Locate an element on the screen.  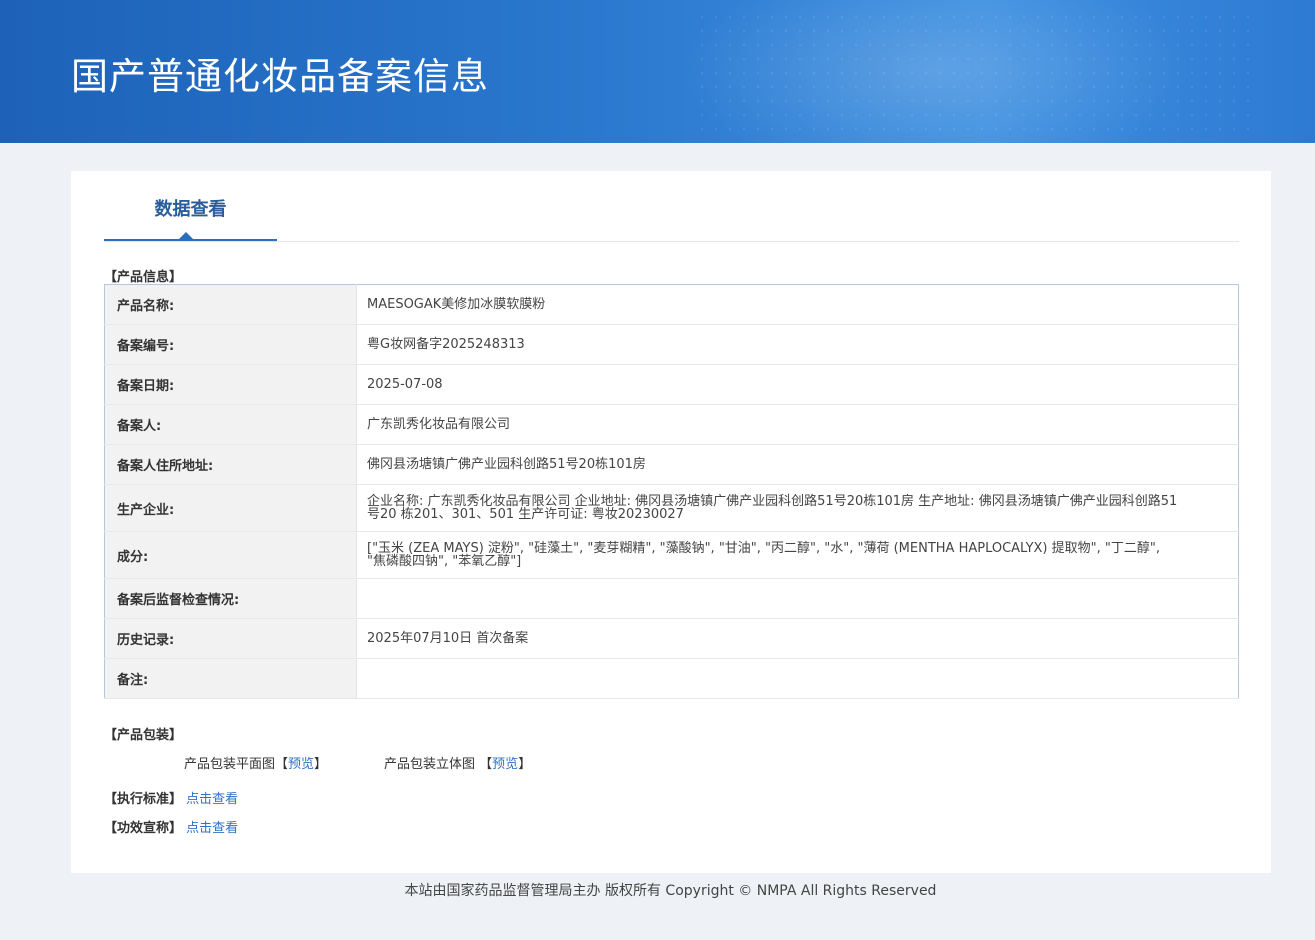
table-row-registrant-address: 备案人住所地址: 佛冈县汤塘镇广佛产业园科创路51号20栋101房 is located at coordinates (671, 464).